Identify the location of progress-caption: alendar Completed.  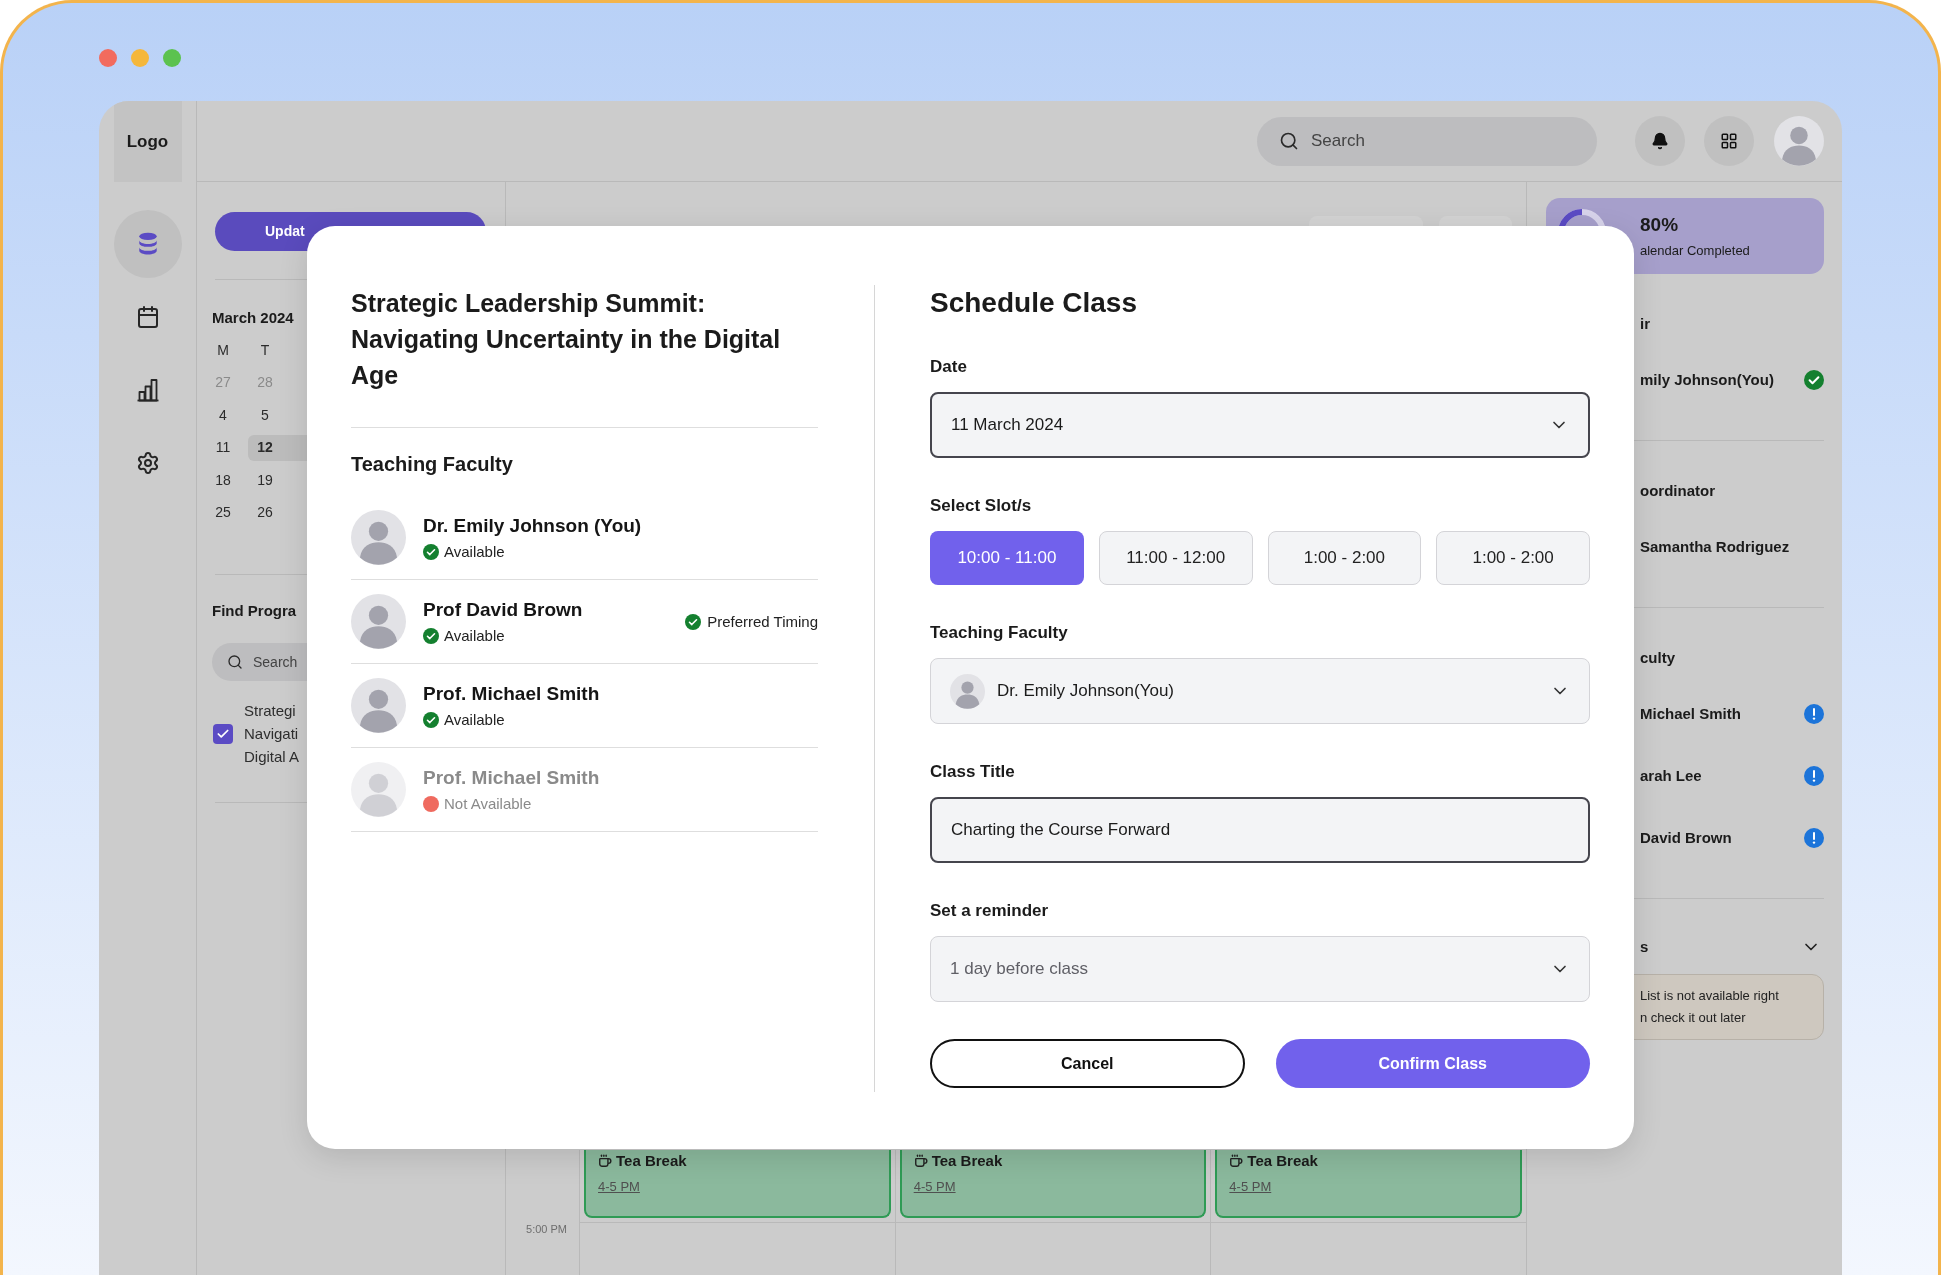
(1695, 251).